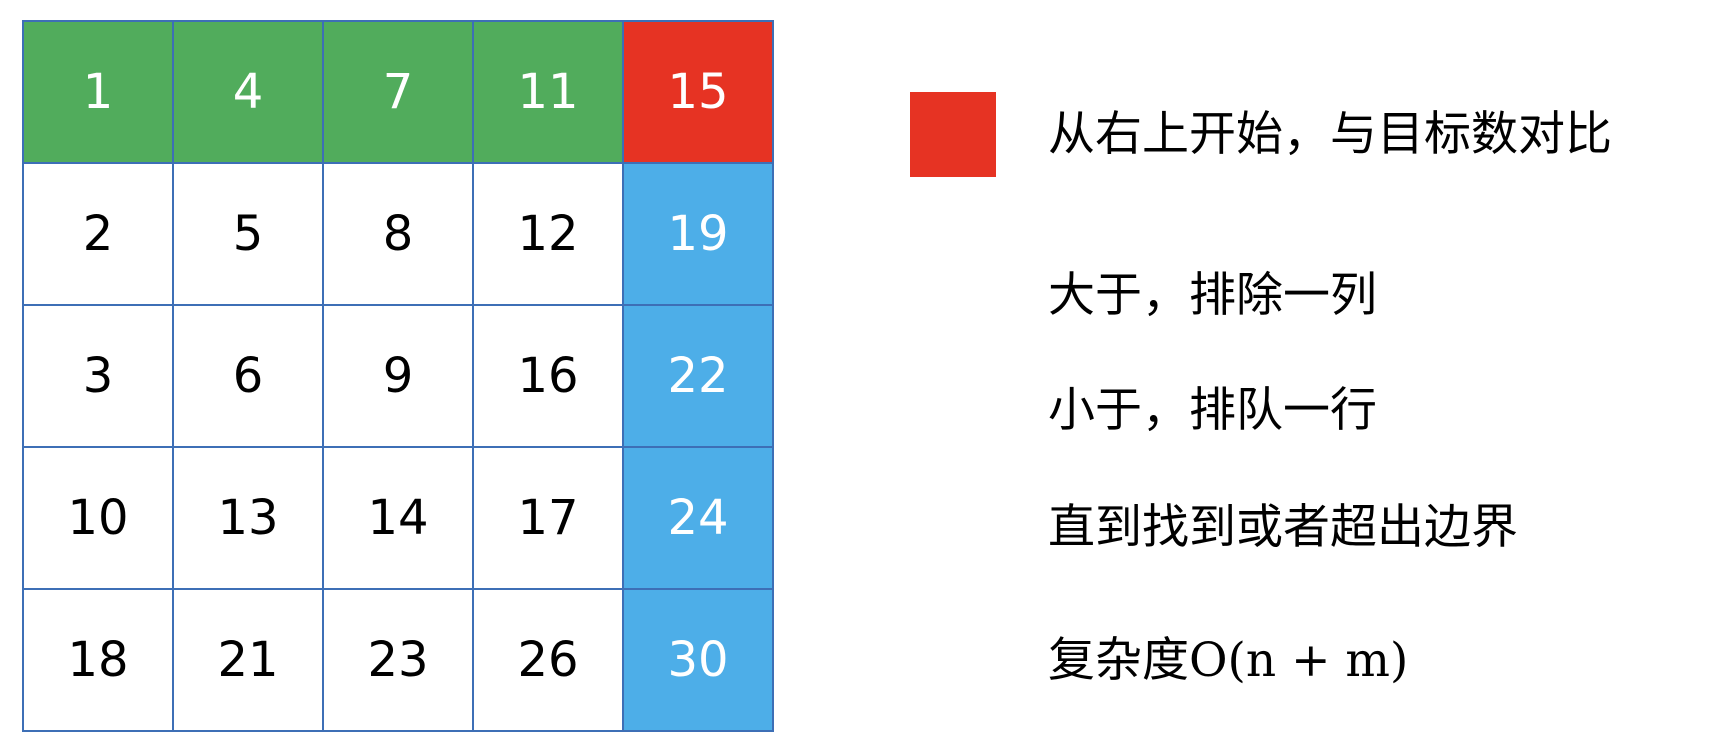  What do you see at coordinates (548, 376) in the screenshot?
I see `matrix-cell: 16` at bounding box center [548, 376].